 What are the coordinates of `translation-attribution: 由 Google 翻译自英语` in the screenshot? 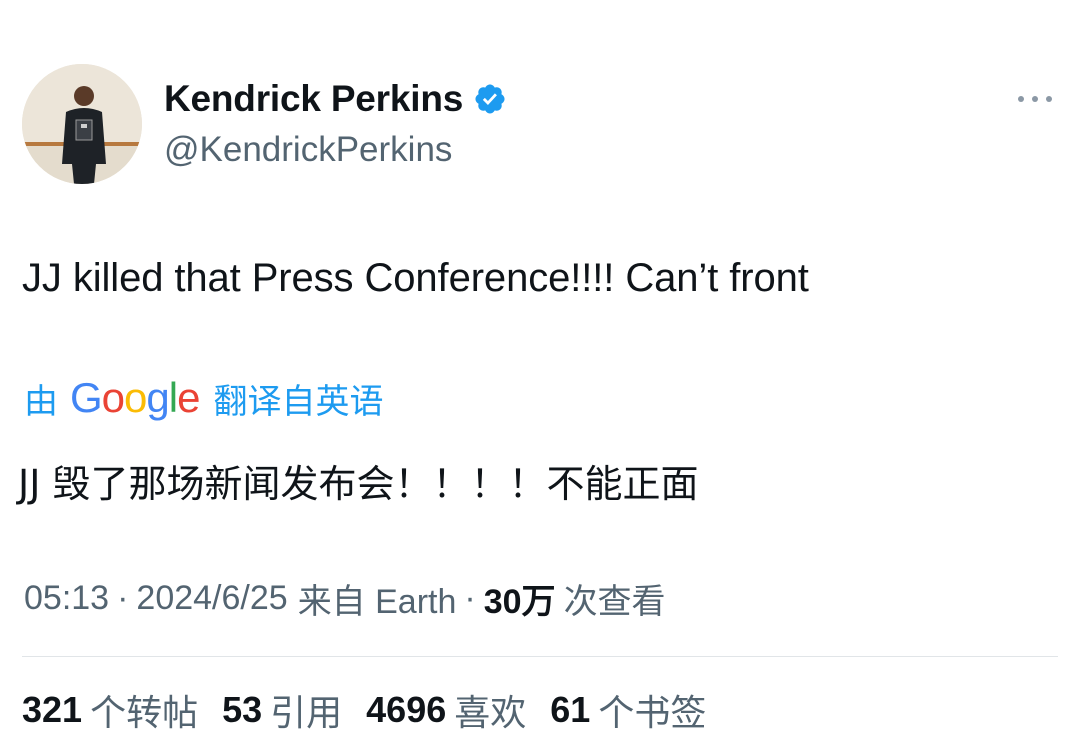 It's located at (203, 398).